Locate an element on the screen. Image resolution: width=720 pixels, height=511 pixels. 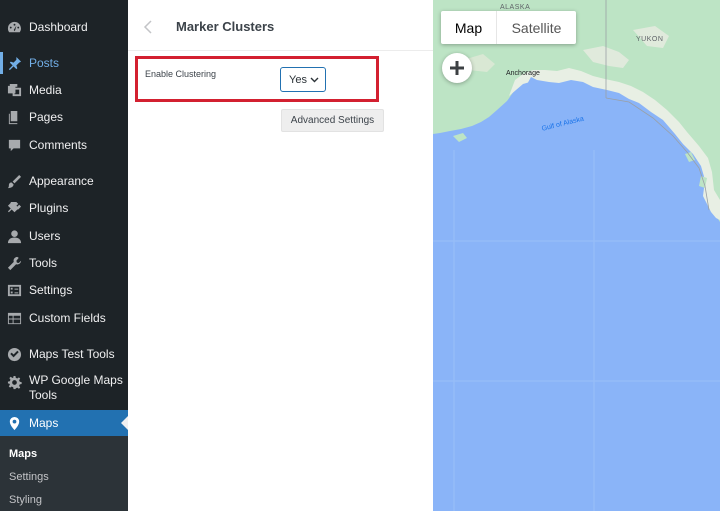
submenu-item-styling: Styling is located at coordinates (25, 500).